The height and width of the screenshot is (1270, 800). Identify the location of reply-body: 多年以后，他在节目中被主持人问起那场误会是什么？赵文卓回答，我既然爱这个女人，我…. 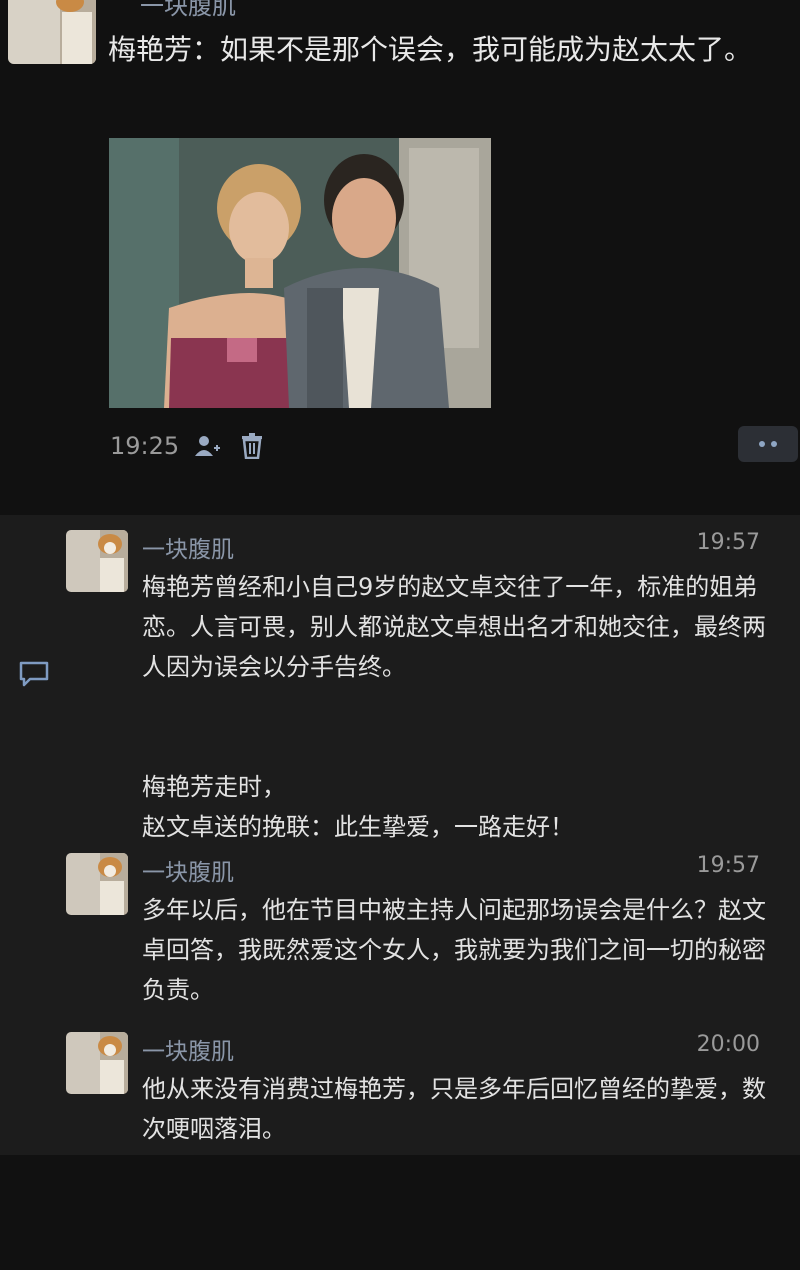
(462, 950).